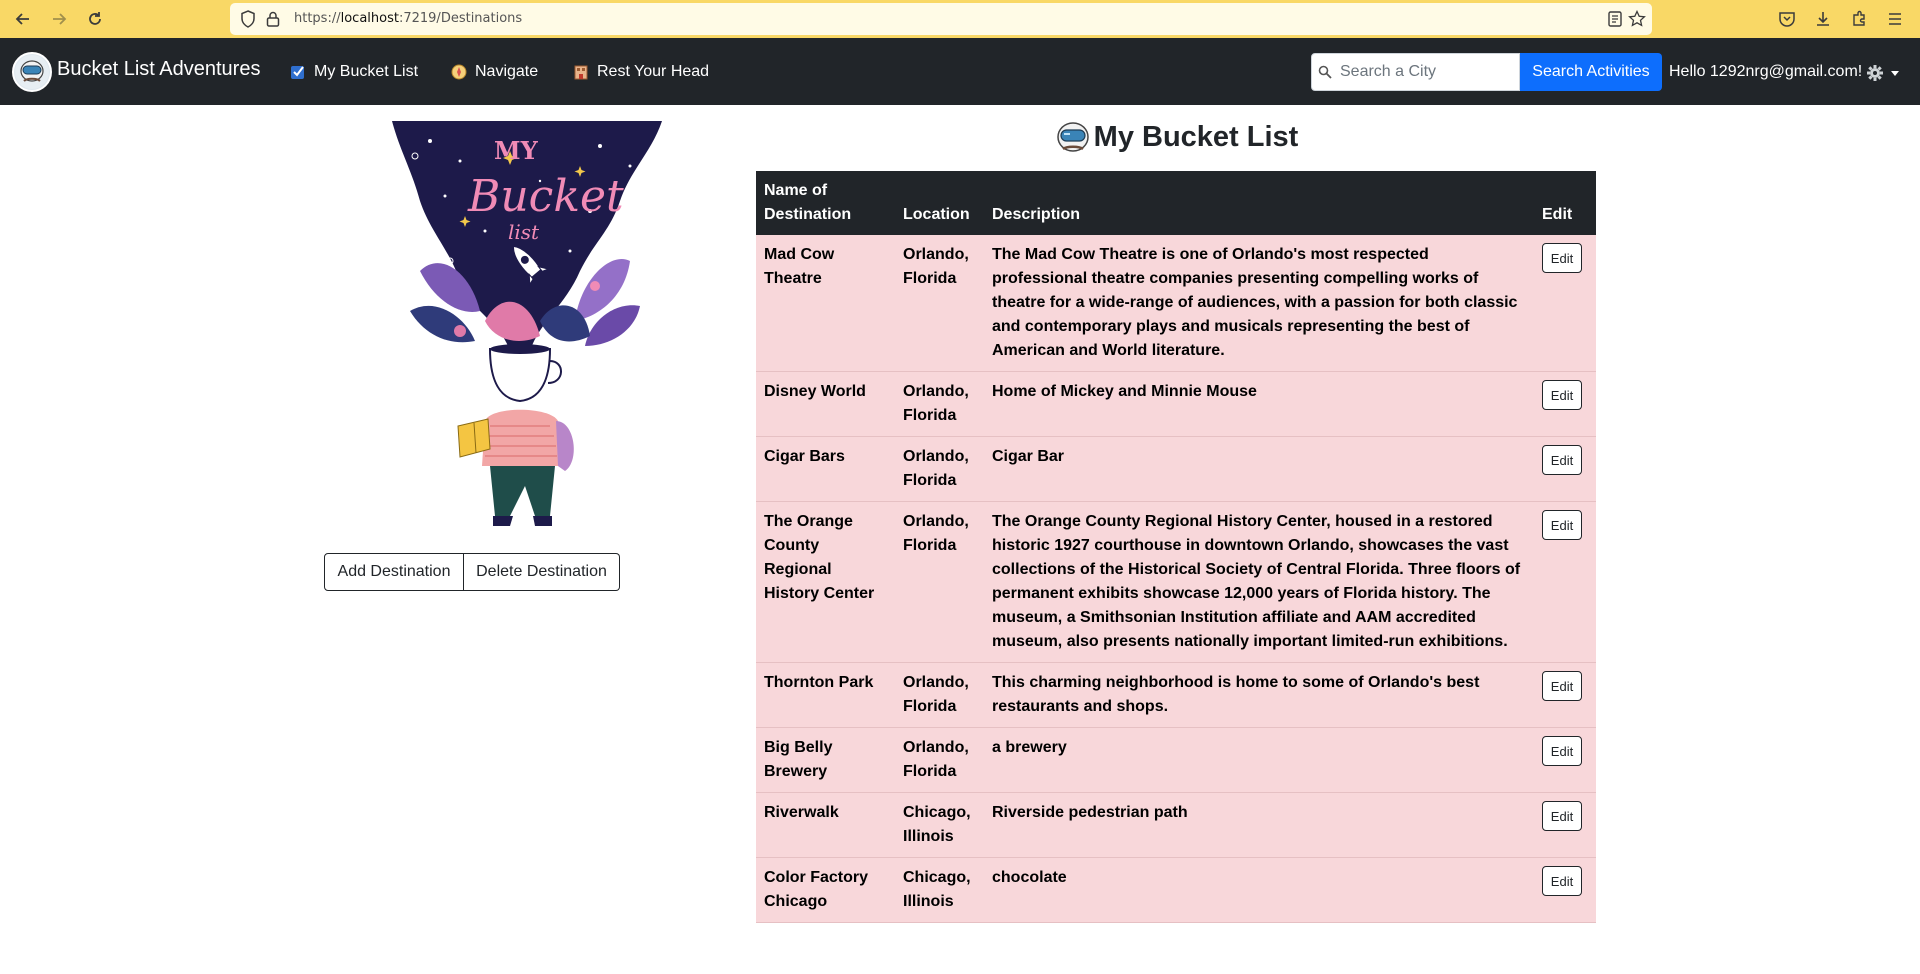 This screenshot has width=1920, height=974. I want to click on url-text: https://localhost:7219/Destinations, so click(408, 18).